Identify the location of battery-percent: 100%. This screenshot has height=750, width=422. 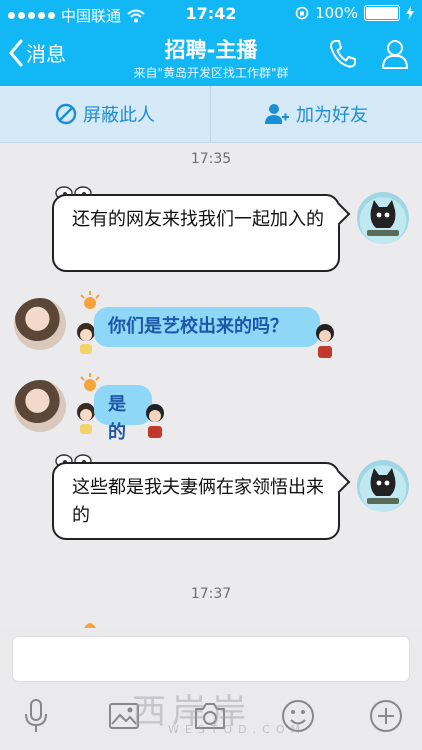
(336, 13).